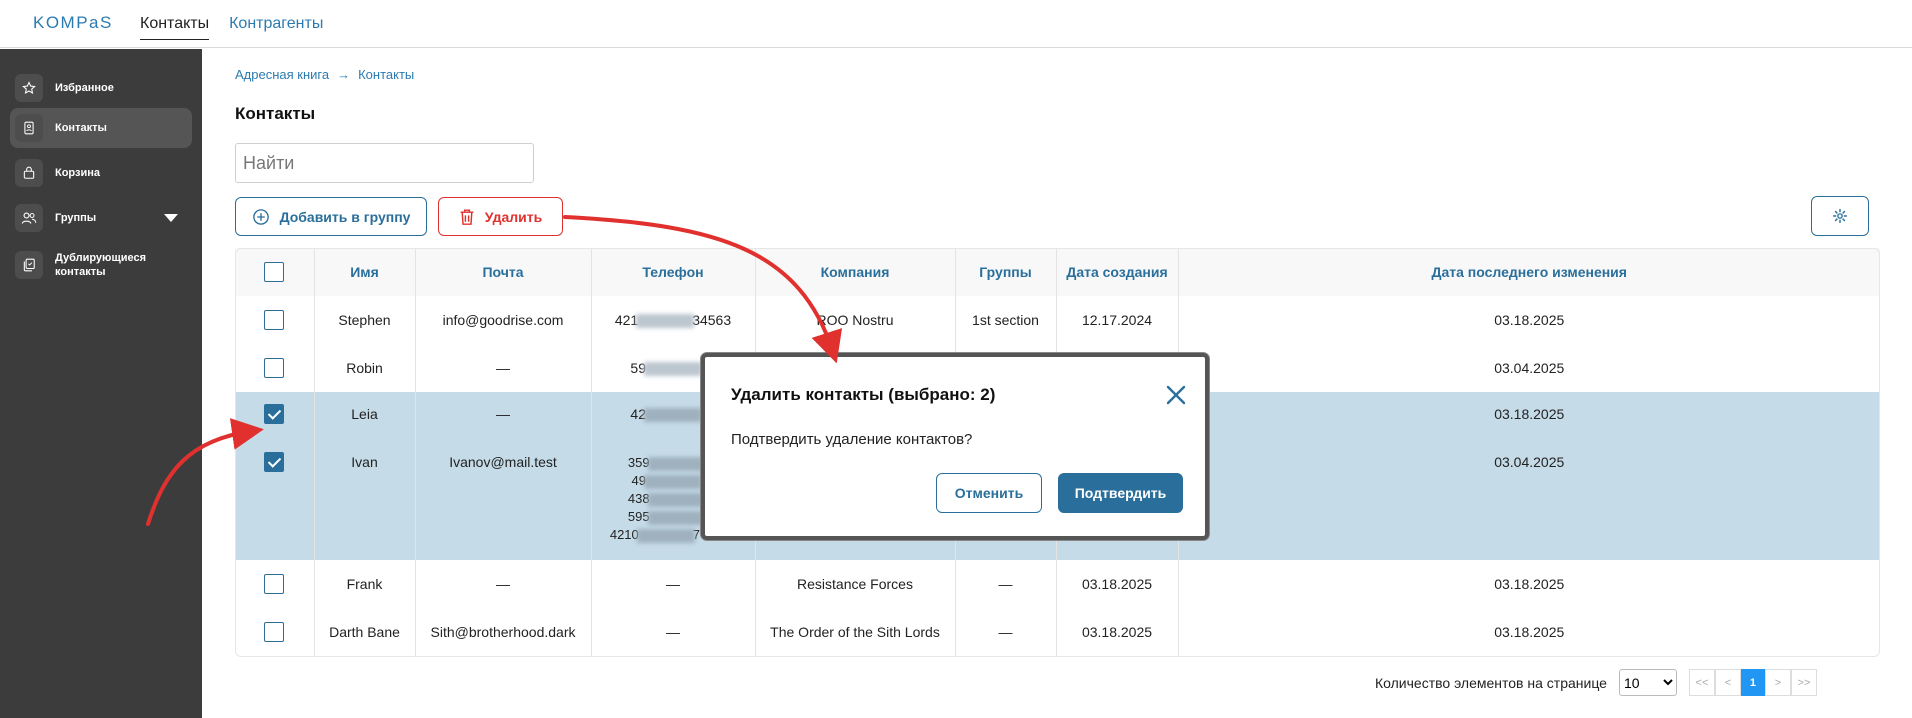 This screenshot has width=1912, height=718. Describe the element at coordinates (76, 218) in the screenshot. I see `sidebar-item-label: Группы` at that location.